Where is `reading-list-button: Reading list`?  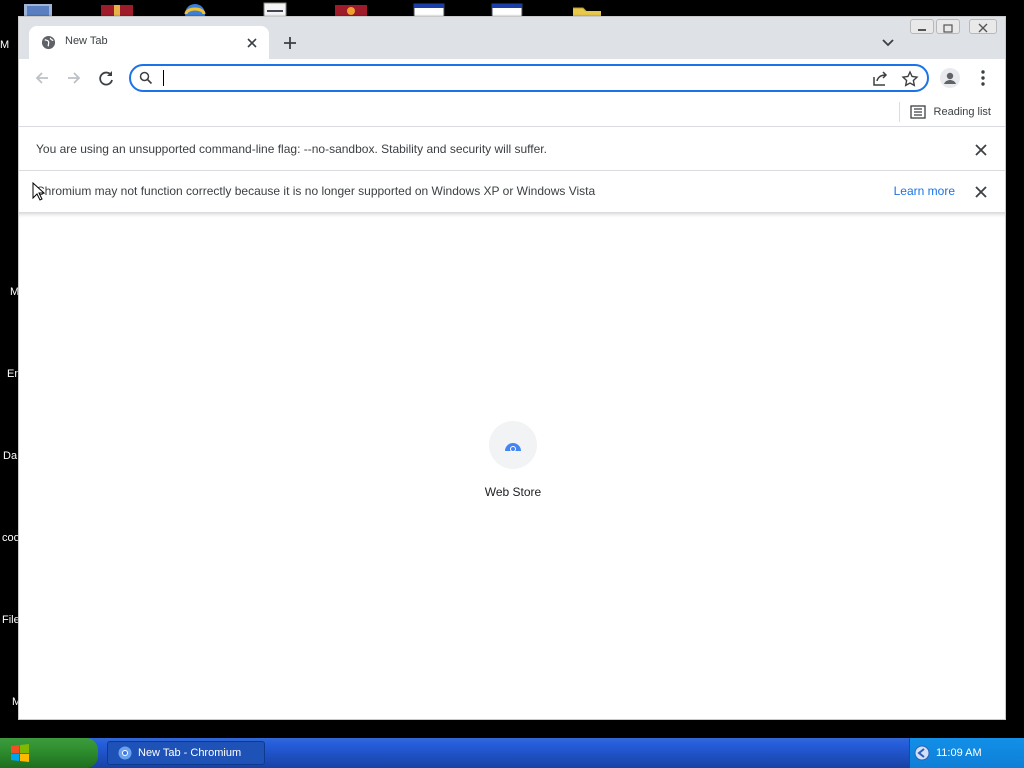 reading-list-button: Reading list is located at coordinates (944, 112).